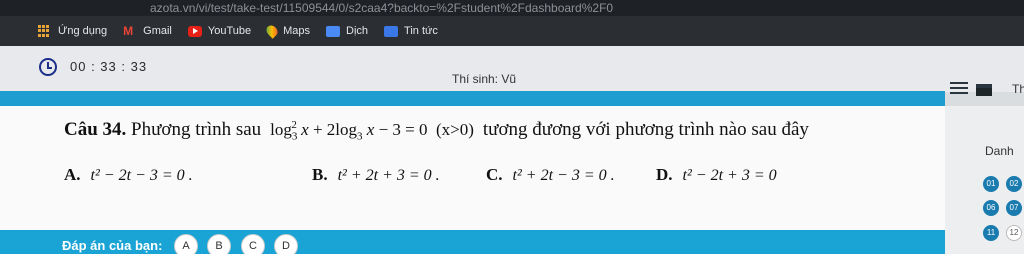 The height and width of the screenshot is (254, 1024). Describe the element at coordinates (194, 31) in the screenshot. I see `youtube-icon` at that location.